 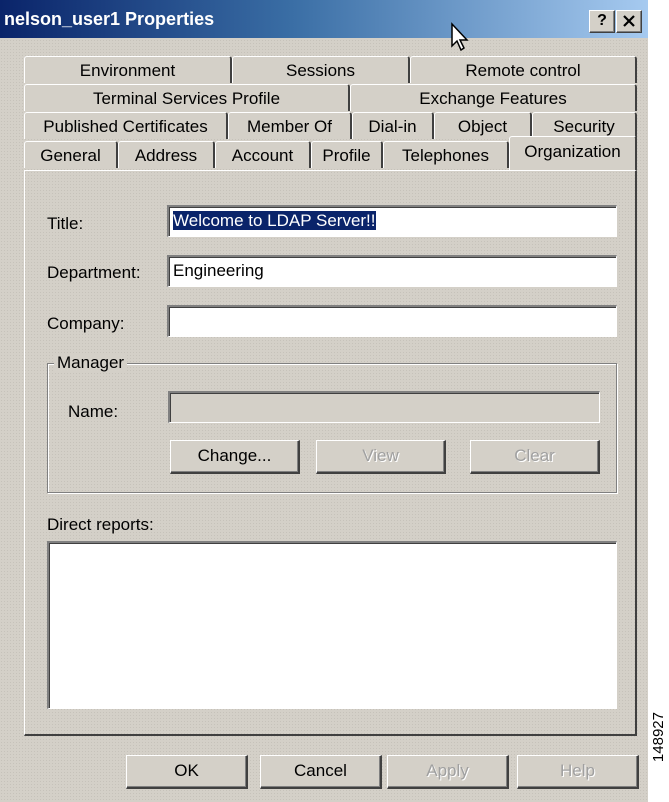 I want to click on title-input-value: Welcome to LDAP Server!!, so click(x=274, y=220).